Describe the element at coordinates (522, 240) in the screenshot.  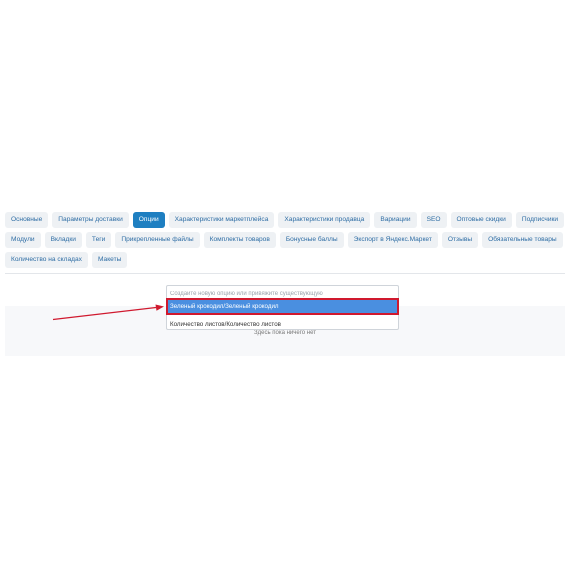
I see `tab-required-products: Обязательные товары` at that location.